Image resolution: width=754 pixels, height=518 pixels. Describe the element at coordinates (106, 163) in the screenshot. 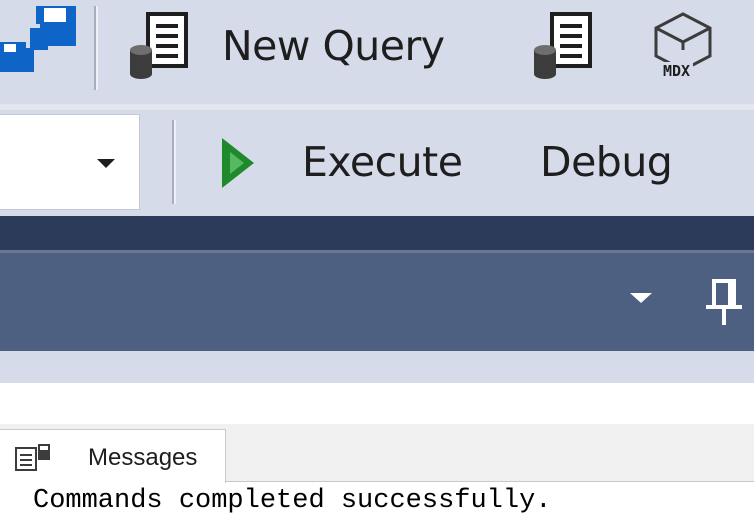

I see `combo-dropdown-arrow-icon` at that location.